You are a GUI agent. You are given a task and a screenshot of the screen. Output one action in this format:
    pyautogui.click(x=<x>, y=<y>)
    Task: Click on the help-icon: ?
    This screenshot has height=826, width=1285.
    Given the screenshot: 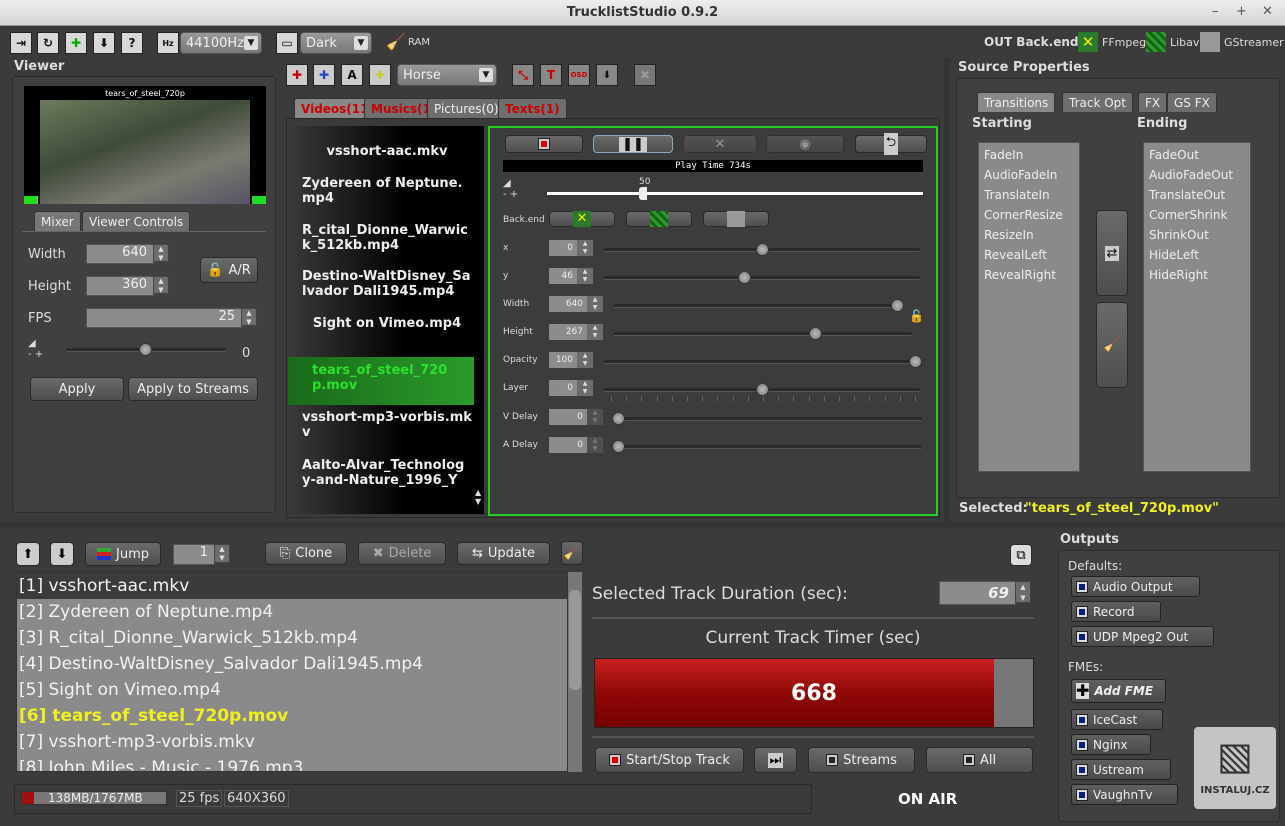 What is the action you would take?
    pyautogui.click(x=132, y=43)
    